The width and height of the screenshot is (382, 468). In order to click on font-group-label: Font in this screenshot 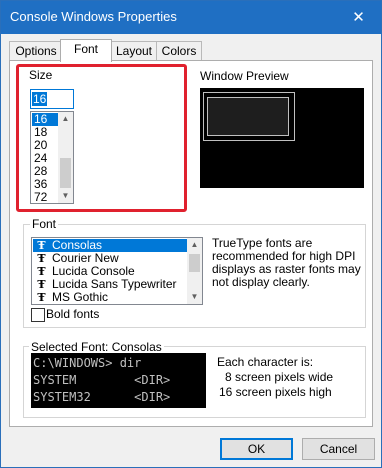, I will do `click(44, 224)`.